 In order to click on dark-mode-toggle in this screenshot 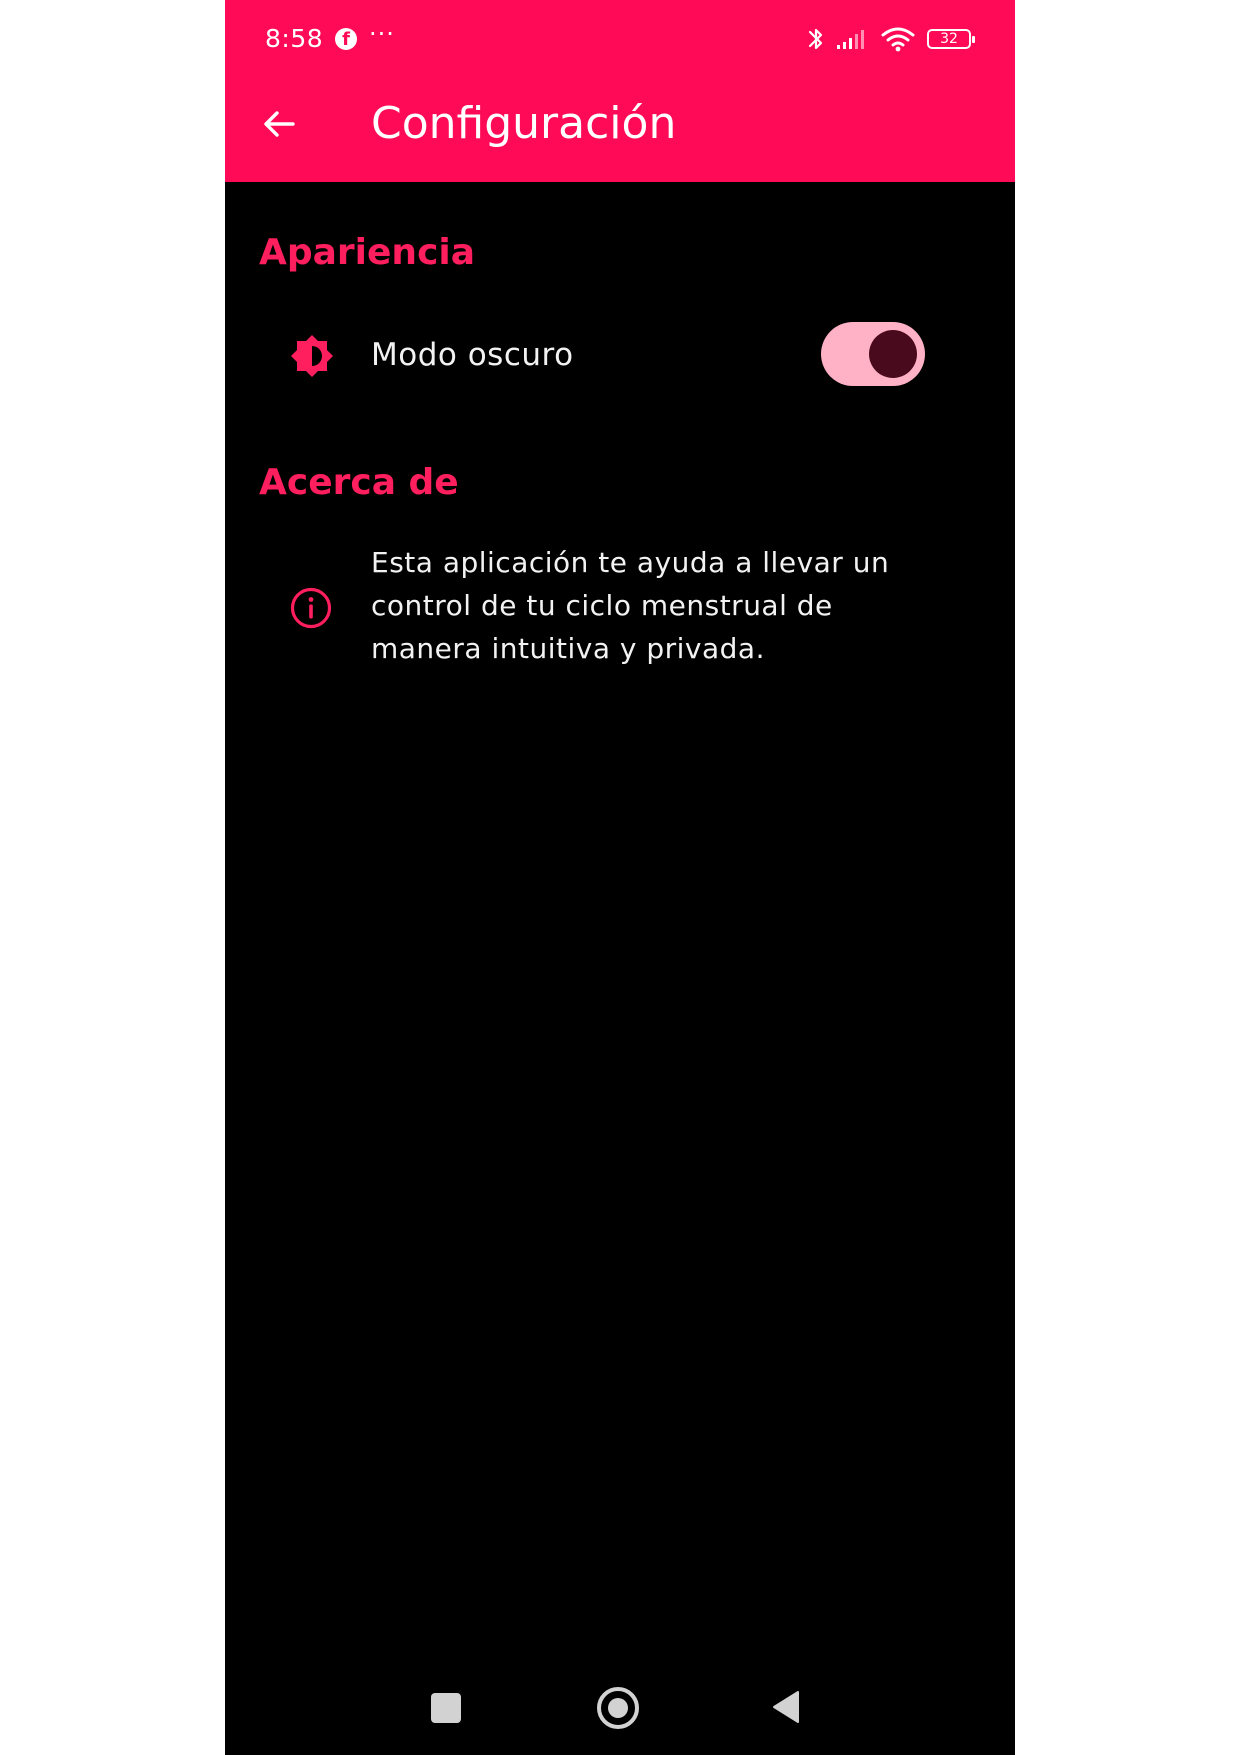, I will do `click(873, 354)`.